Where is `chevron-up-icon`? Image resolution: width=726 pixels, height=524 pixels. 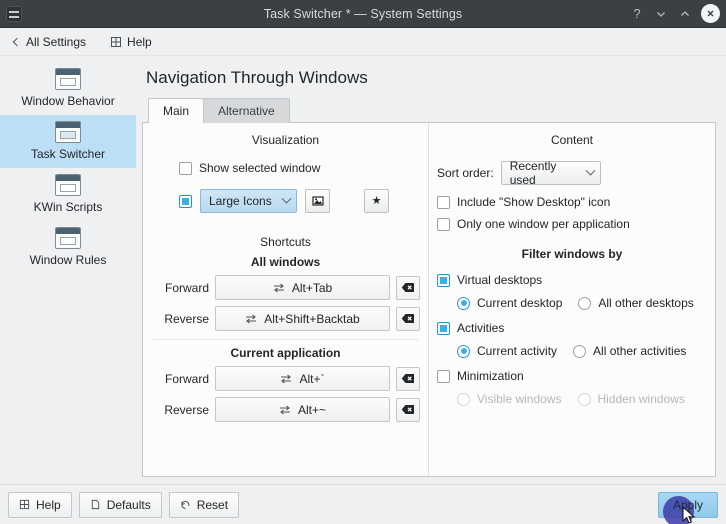
chevron-up-icon is located at coordinates (685, 13).